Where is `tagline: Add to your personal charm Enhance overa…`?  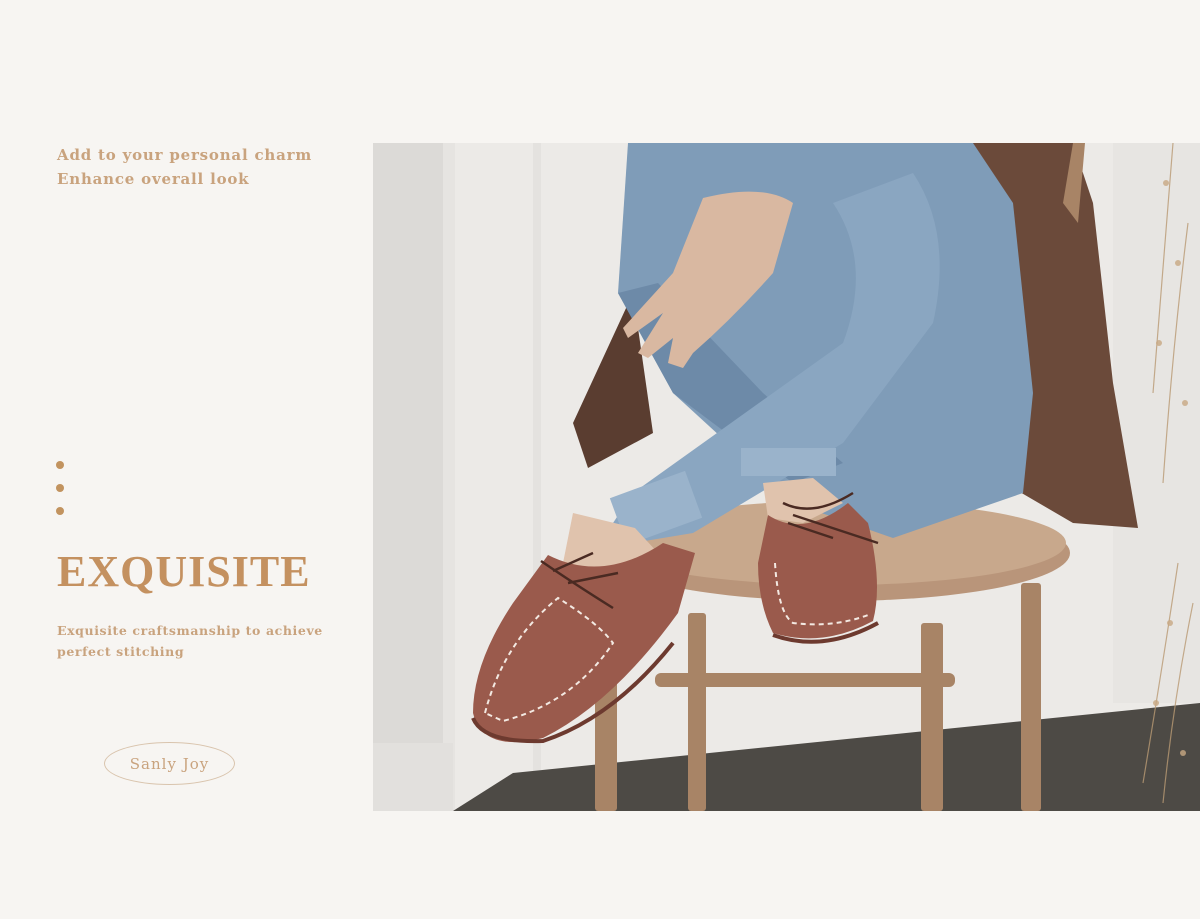 tagline: Add to your personal charm Enhance overa… is located at coordinates (184, 167).